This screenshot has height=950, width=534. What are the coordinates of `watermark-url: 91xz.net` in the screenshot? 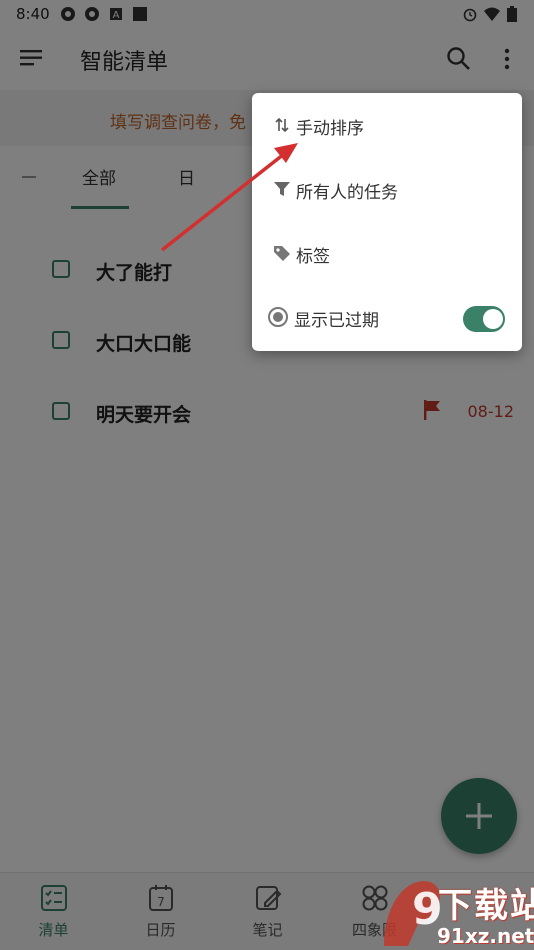 It's located at (485, 936).